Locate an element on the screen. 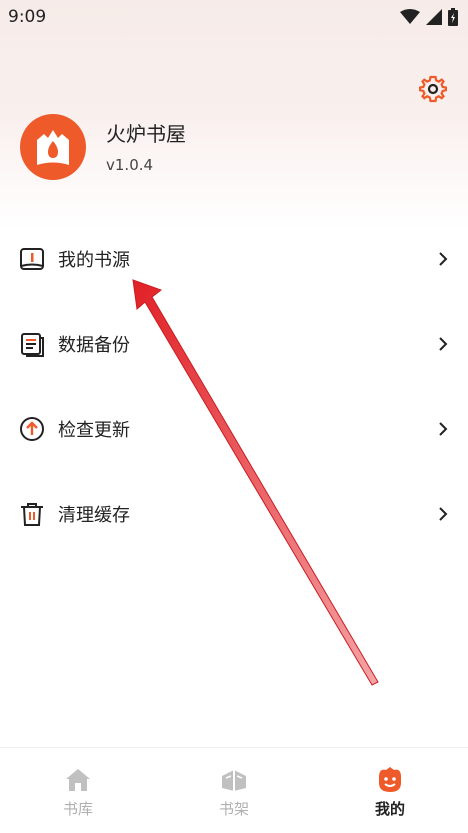 This screenshot has height=833, width=468. menu-item-label: 我的书源 is located at coordinates (94, 260).